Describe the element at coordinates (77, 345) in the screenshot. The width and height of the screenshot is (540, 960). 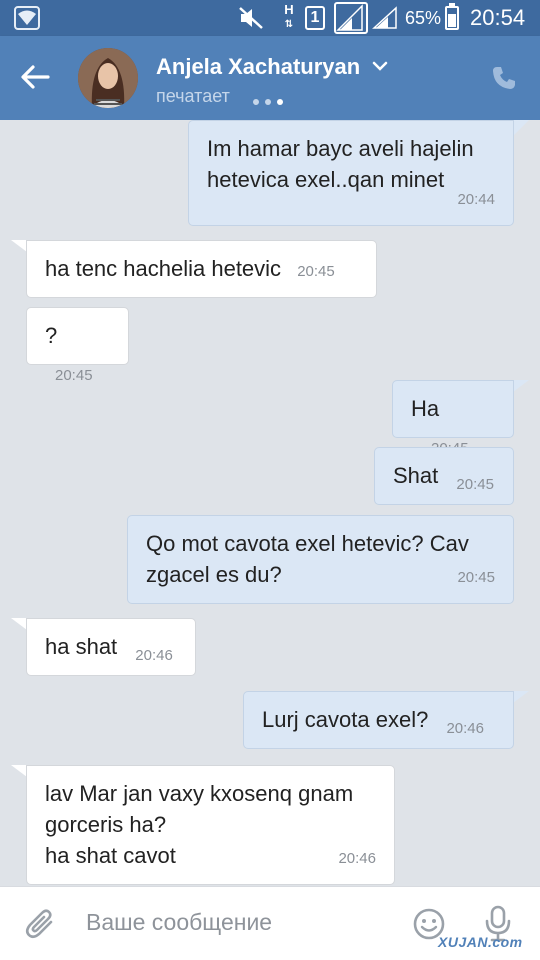
I see `message-incoming: ? 20:45` at that location.